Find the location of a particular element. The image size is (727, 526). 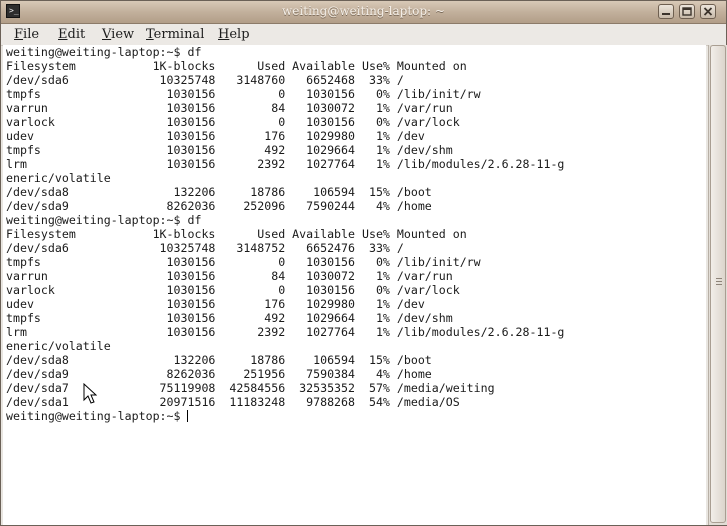

title-bar: >_ weiting@weiting-laptop: ~ is located at coordinates (363, 12).